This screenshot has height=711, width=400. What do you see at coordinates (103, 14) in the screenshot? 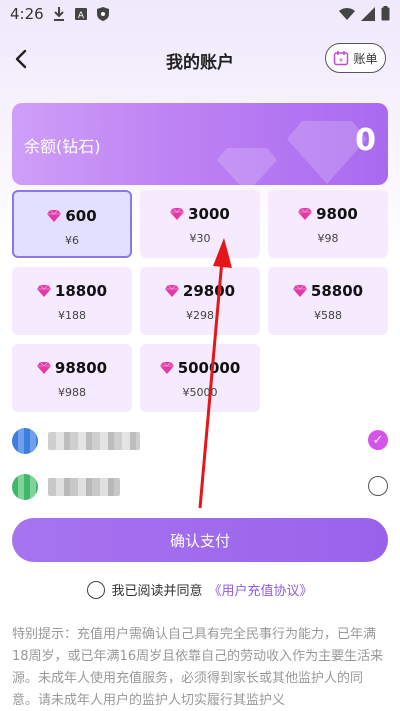
I see `shield-icon` at bounding box center [103, 14].